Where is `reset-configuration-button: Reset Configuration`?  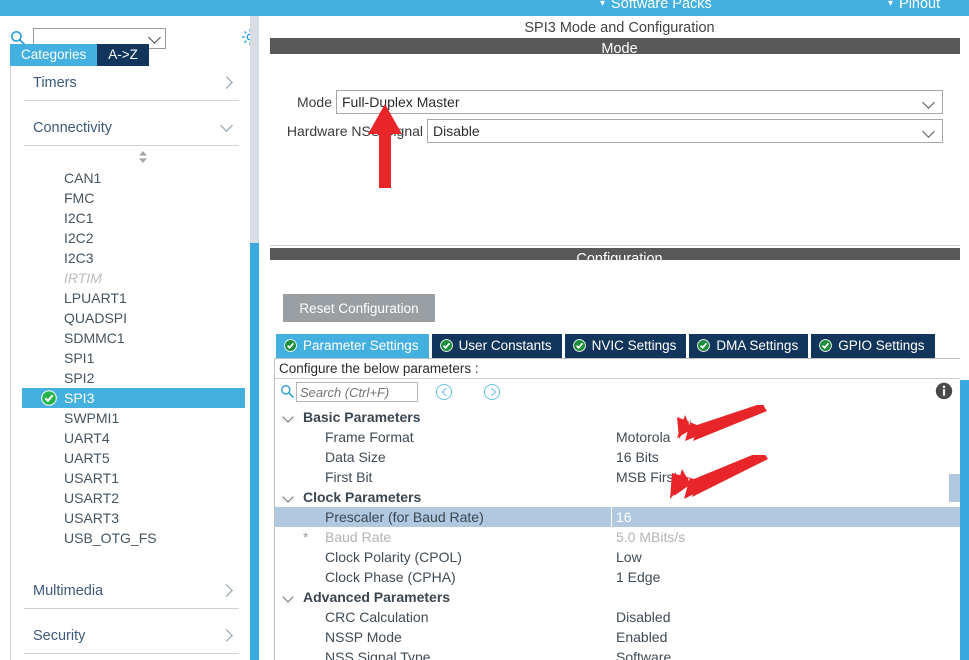
reset-configuration-button: Reset Configuration is located at coordinates (359, 308).